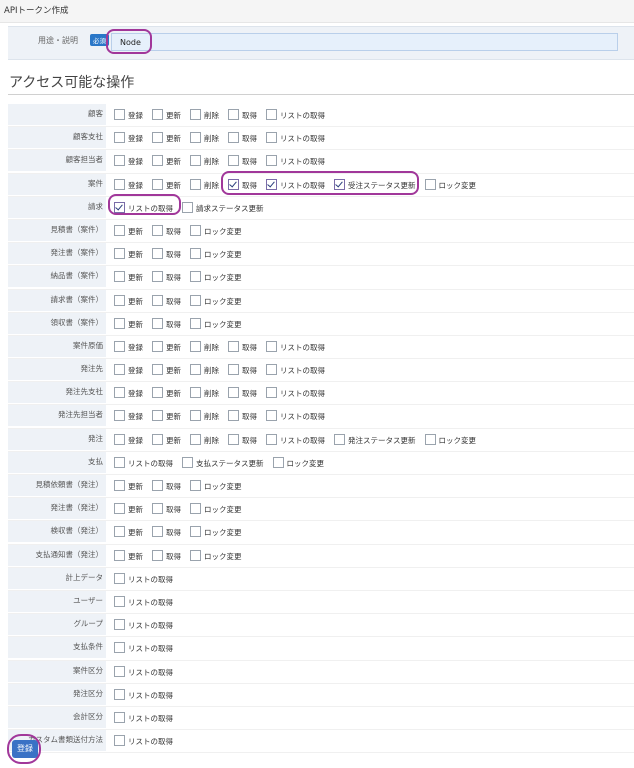 The height and width of the screenshot is (768, 634). Describe the element at coordinates (375, 184) in the screenshot. I see `permission-option: 受注ステータス更新` at that location.